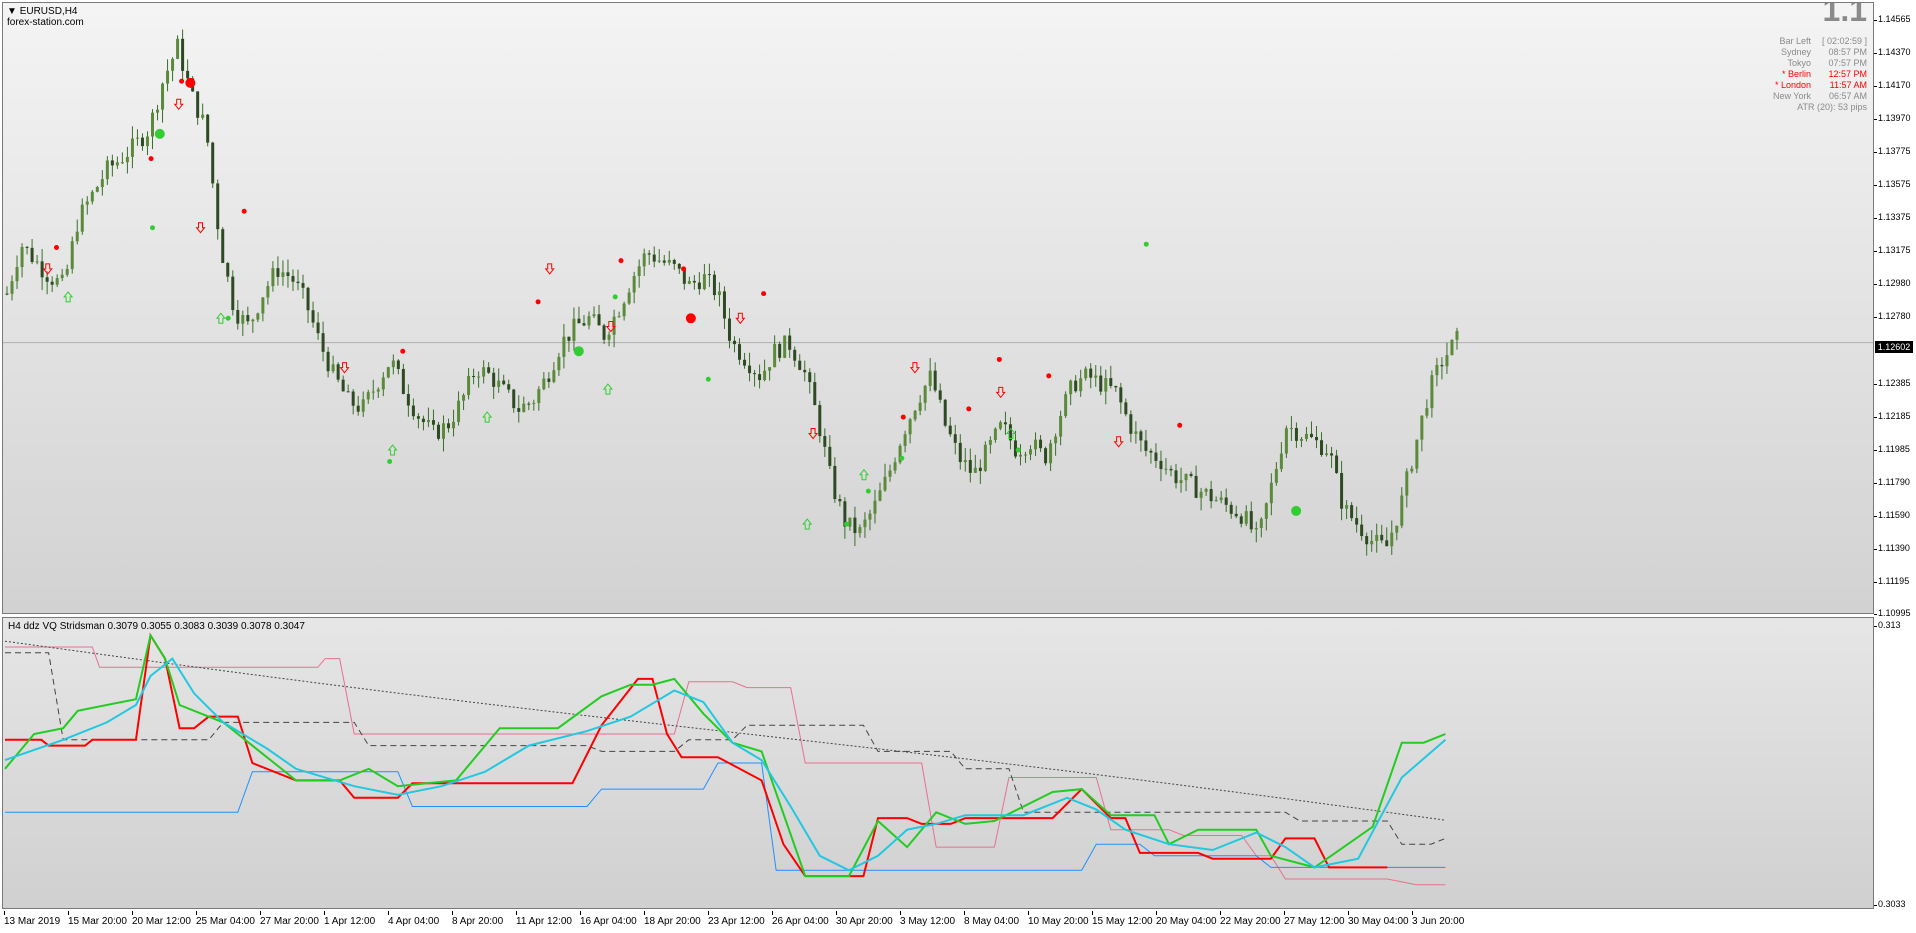 The image size is (1916, 933). Describe the element at coordinates (190, 82) in the screenshot. I see `sell-dot-large` at that location.